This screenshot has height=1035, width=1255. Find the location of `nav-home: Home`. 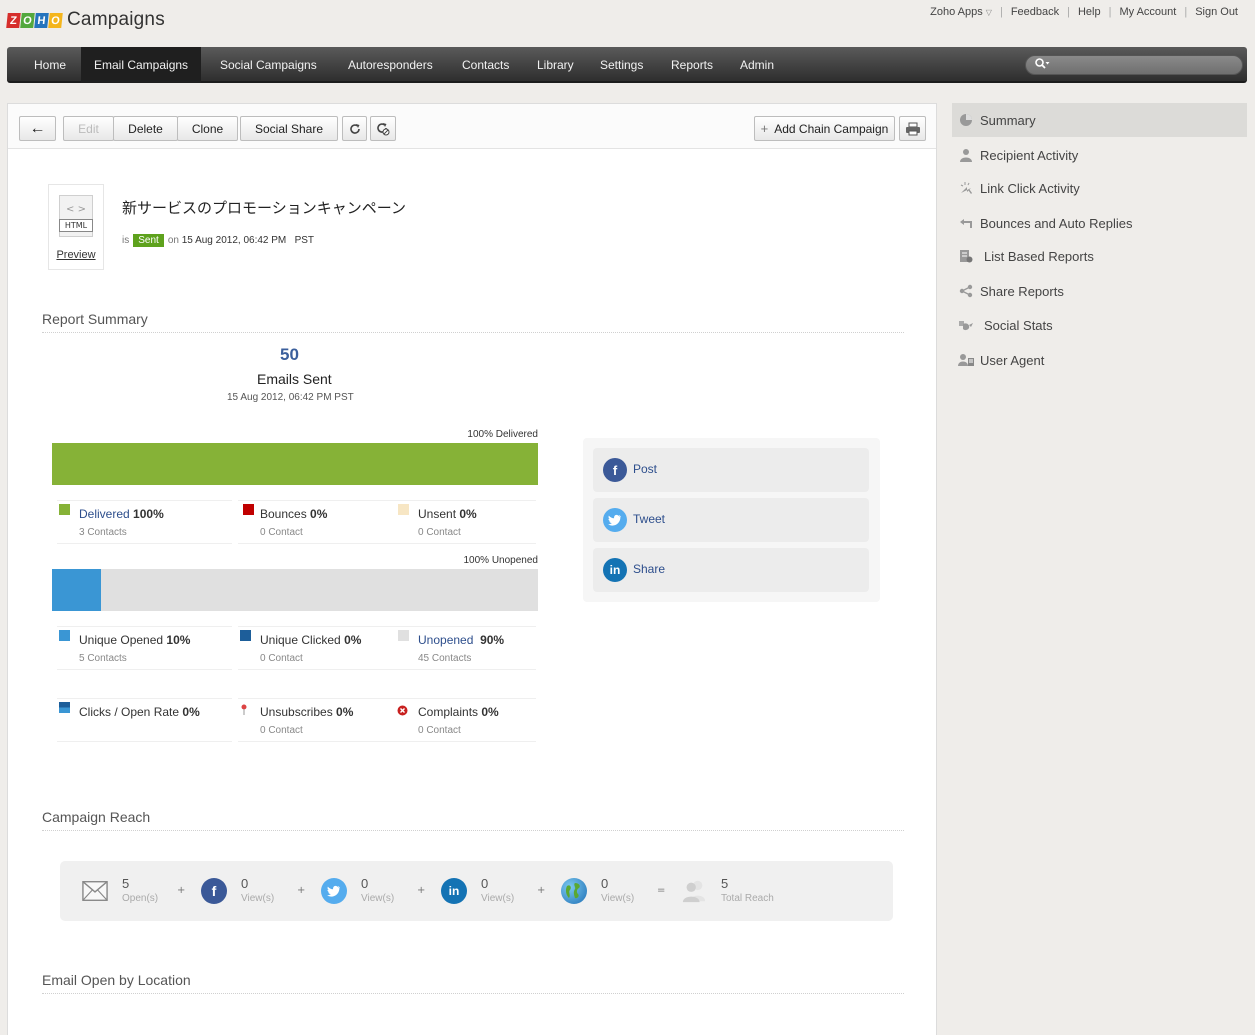

nav-home: Home is located at coordinates (50, 65).